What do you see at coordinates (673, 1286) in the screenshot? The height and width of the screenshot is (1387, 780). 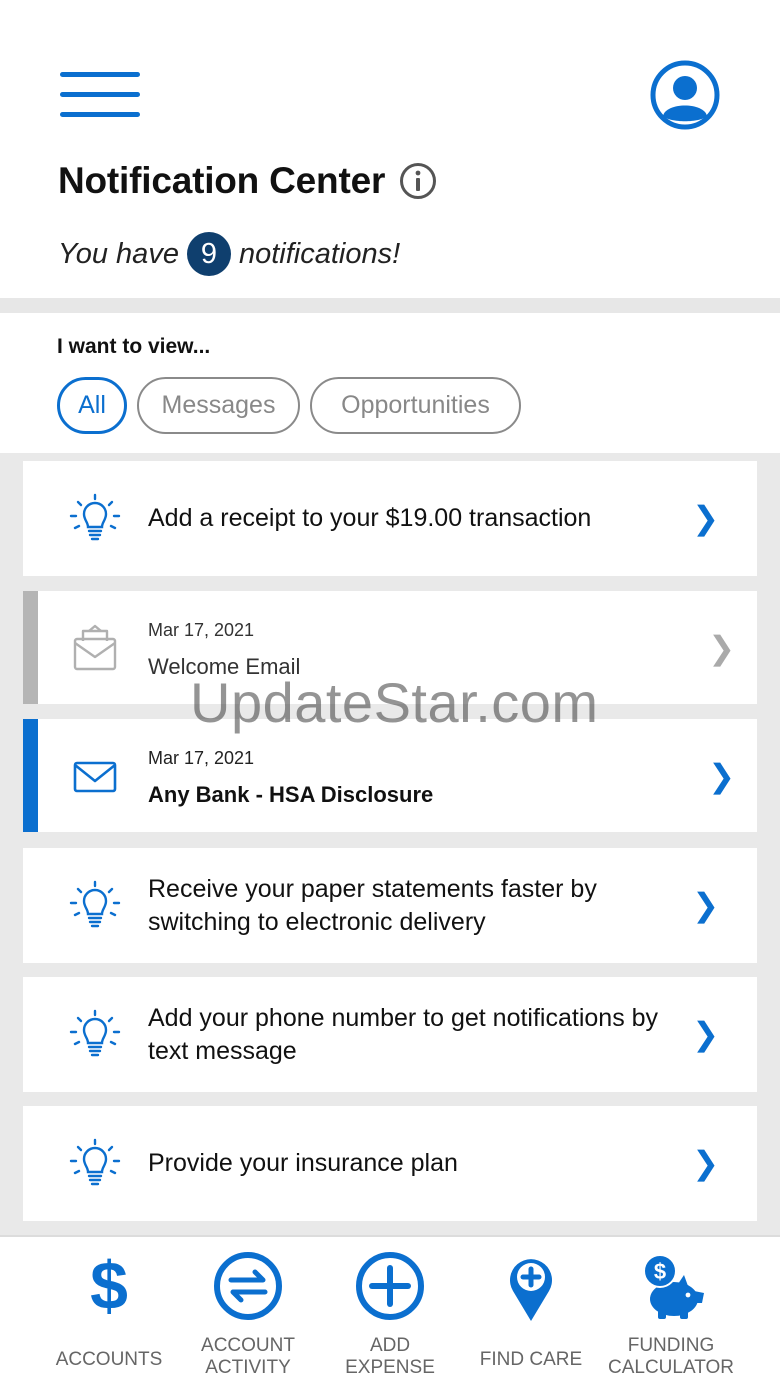 I see `piggy-bank-icon: $` at bounding box center [673, 1286].